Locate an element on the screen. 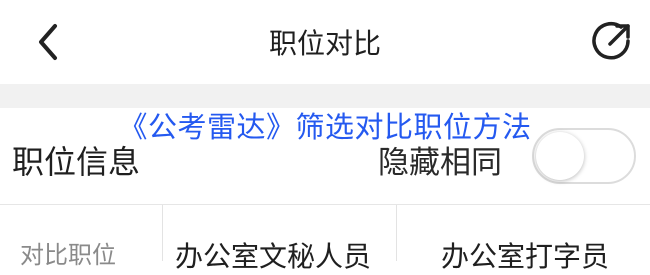 The height and width of the screenshot is (275, 650). row-label: 对比职位 is located at coordinates (68, 255).